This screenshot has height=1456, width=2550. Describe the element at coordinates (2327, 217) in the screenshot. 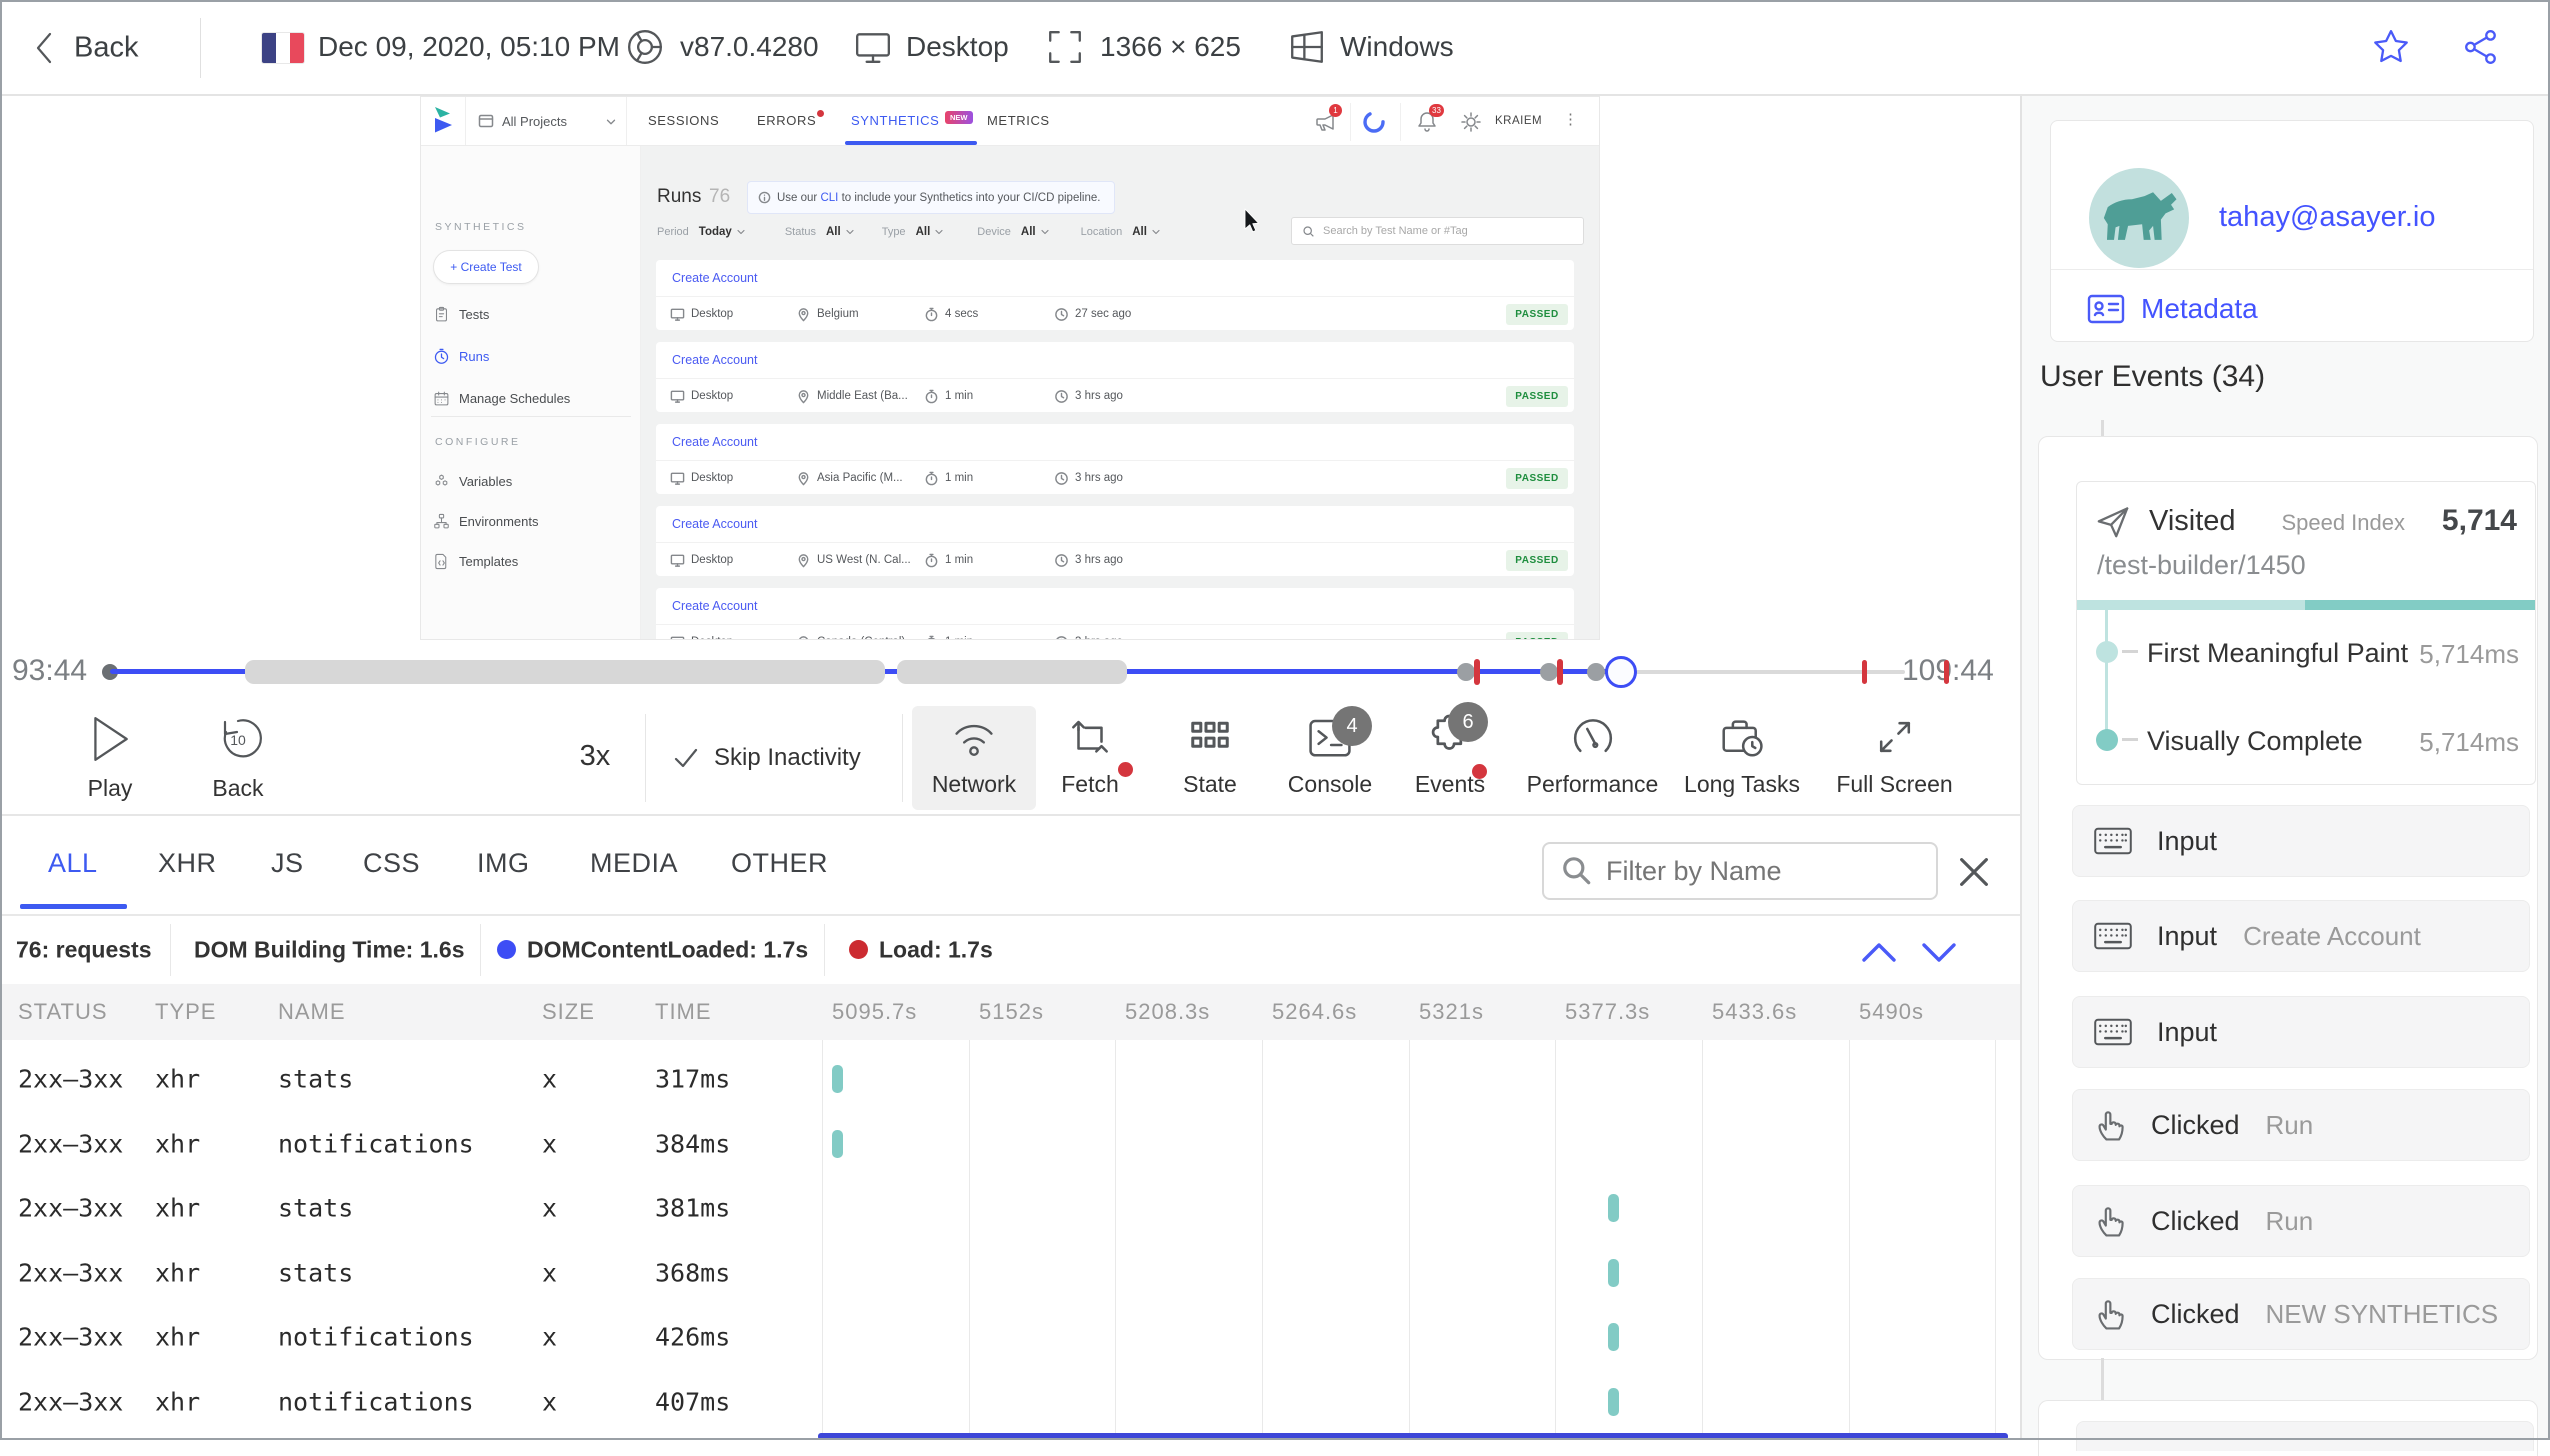

I see `user-email: tahay@asayer.io` at that location.